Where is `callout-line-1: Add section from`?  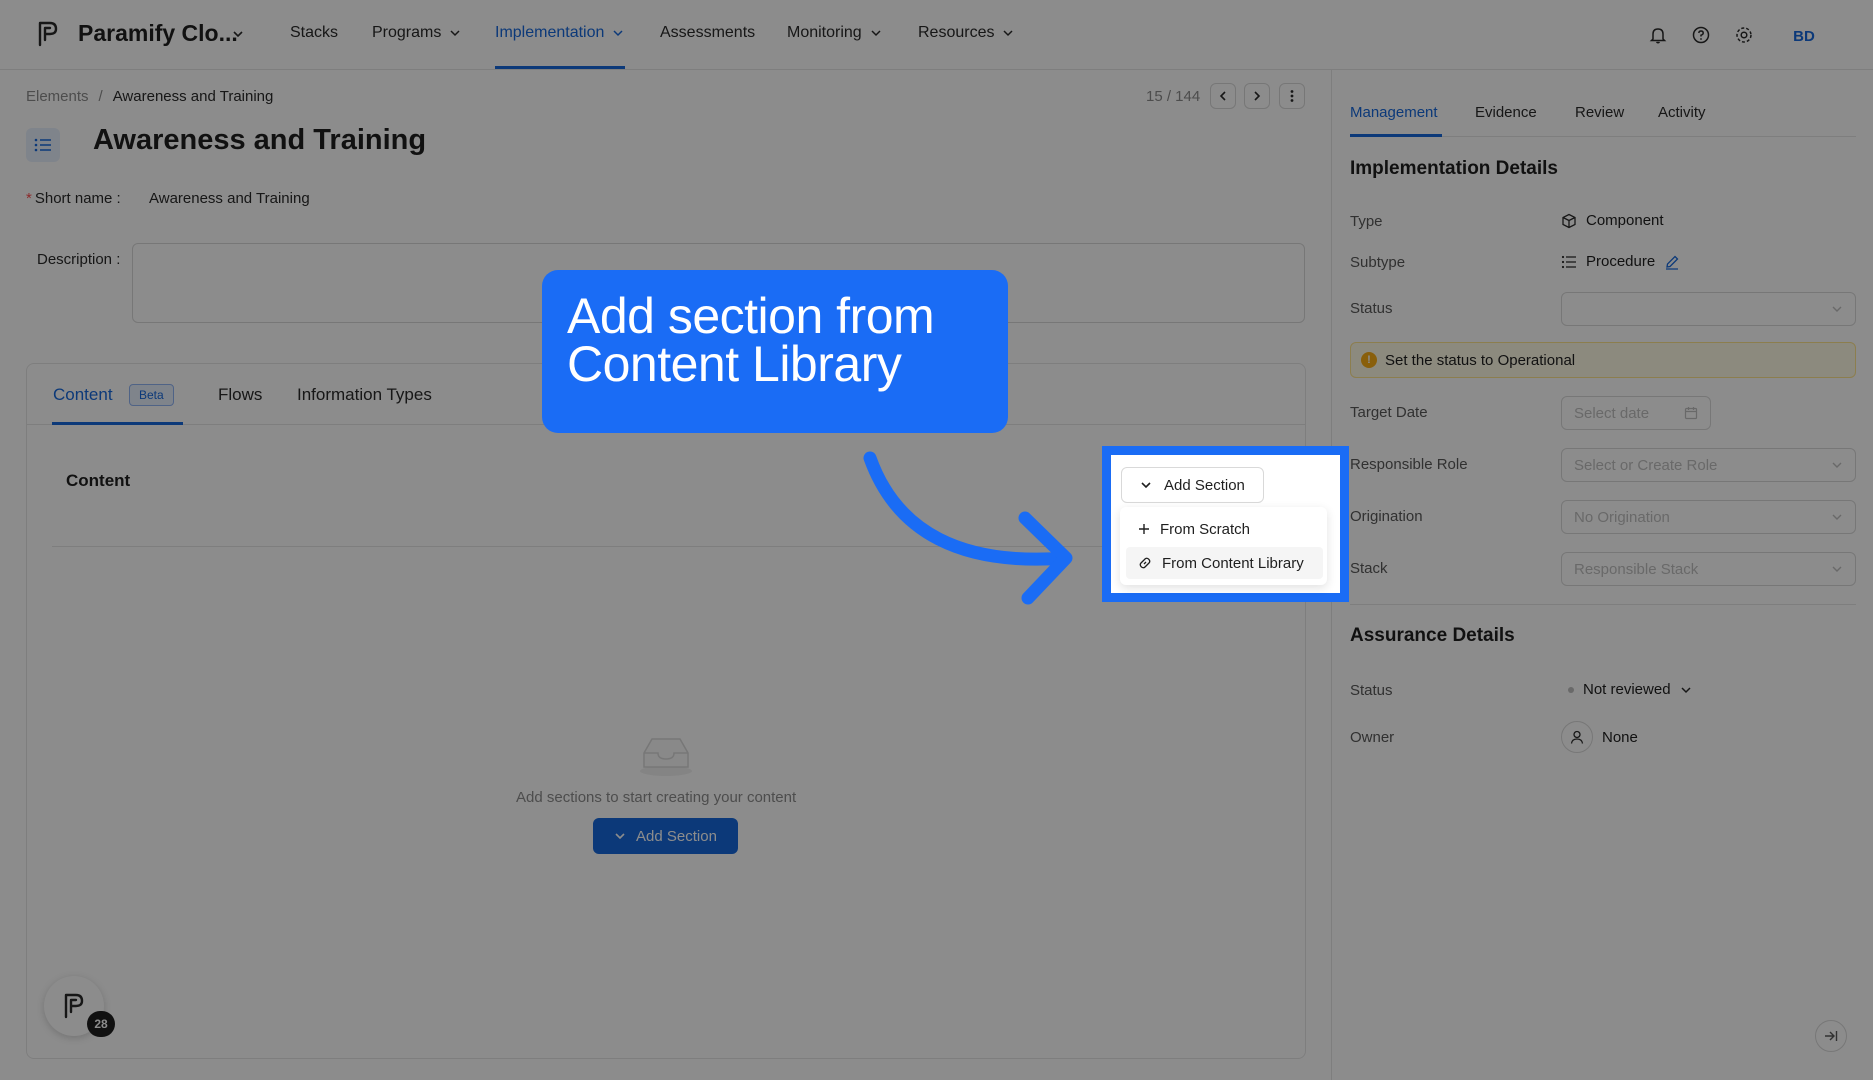
callout-line-1: Add section from is located at coordinates (751, 316).